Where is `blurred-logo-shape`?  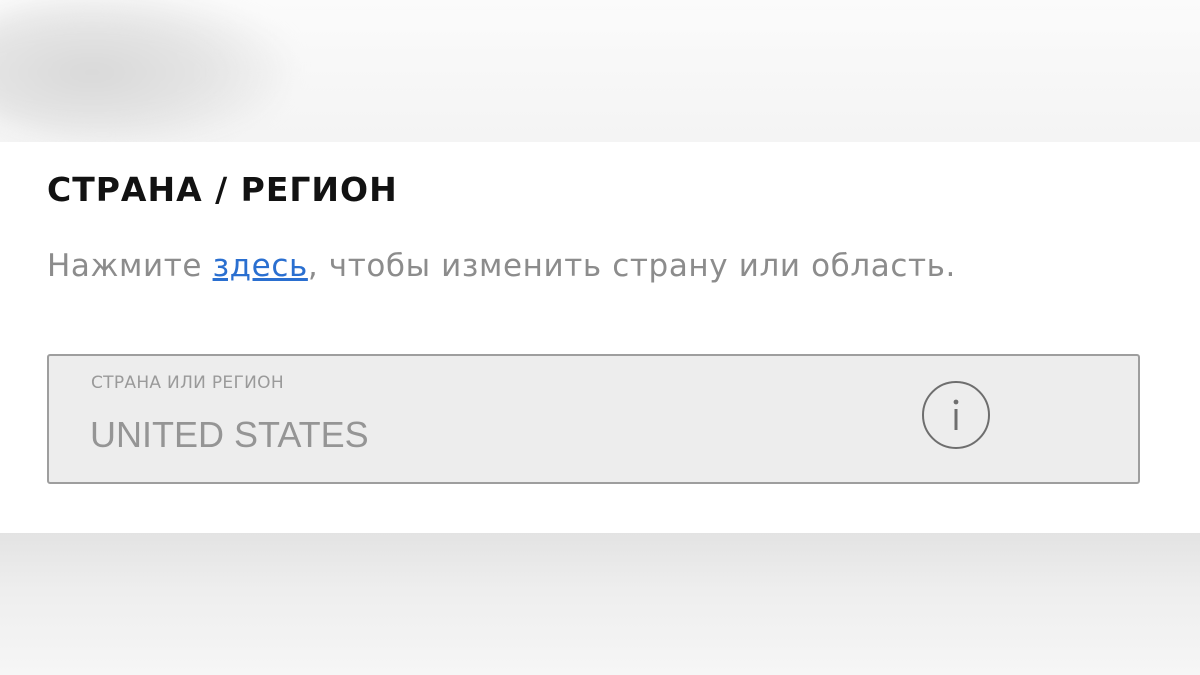 blurred-logo-shape is located at coordinates (145, 70).